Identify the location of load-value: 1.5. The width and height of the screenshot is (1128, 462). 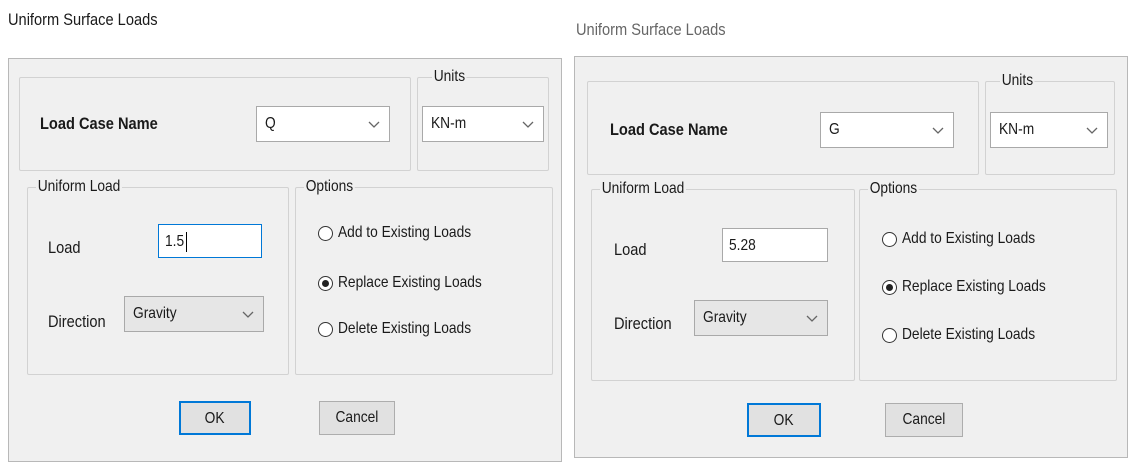
(175, 241).